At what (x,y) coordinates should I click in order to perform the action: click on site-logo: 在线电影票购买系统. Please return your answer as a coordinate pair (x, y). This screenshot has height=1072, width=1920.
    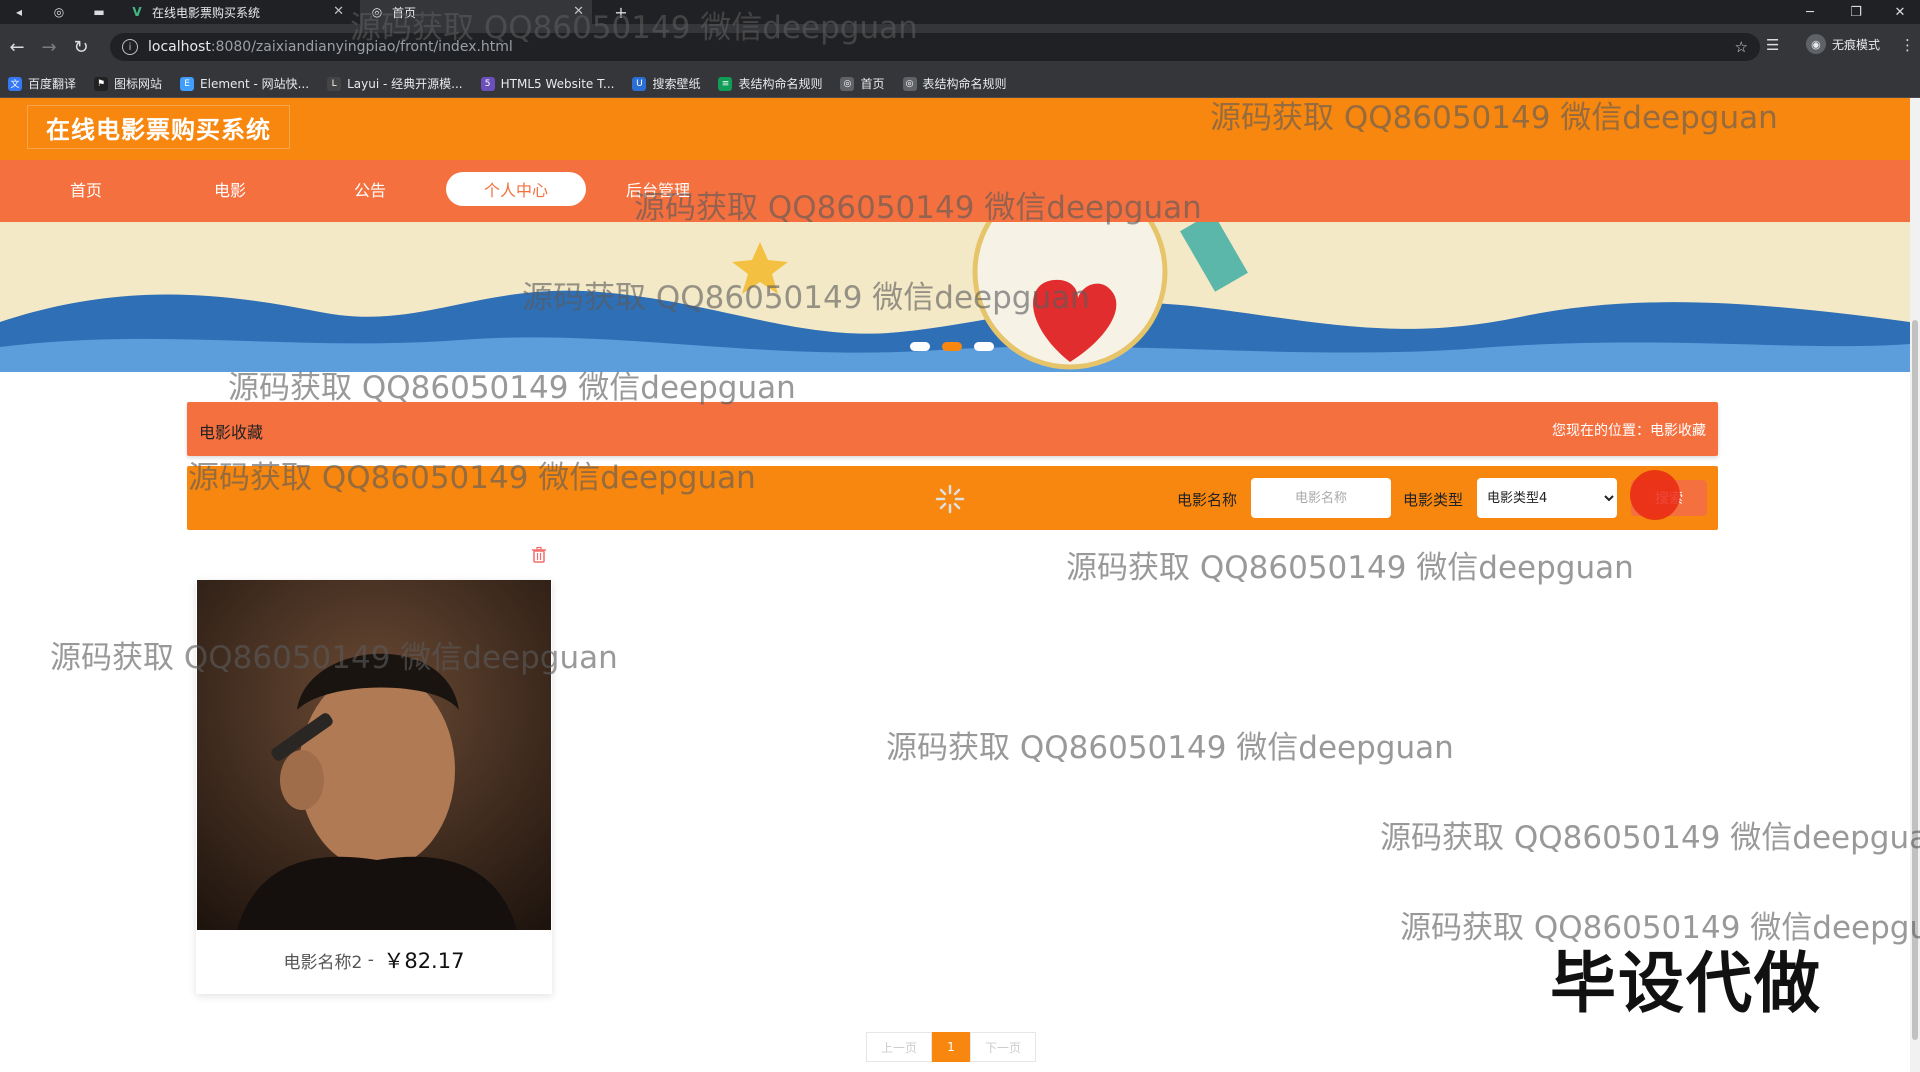
    Looking at the image, I should click on (158, 127).